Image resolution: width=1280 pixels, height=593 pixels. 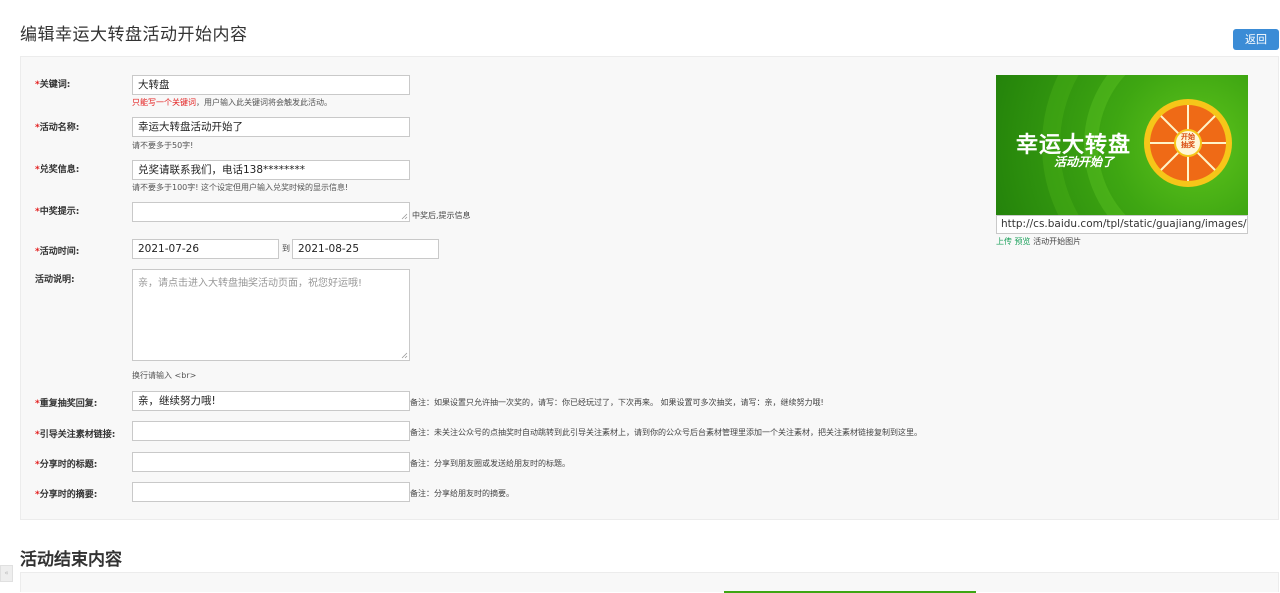 What do you see at coordinates (441, 215) in the screenshot?
I see `win-tip-note: 中奖后,提示信息` at bounding box center [441, 215].